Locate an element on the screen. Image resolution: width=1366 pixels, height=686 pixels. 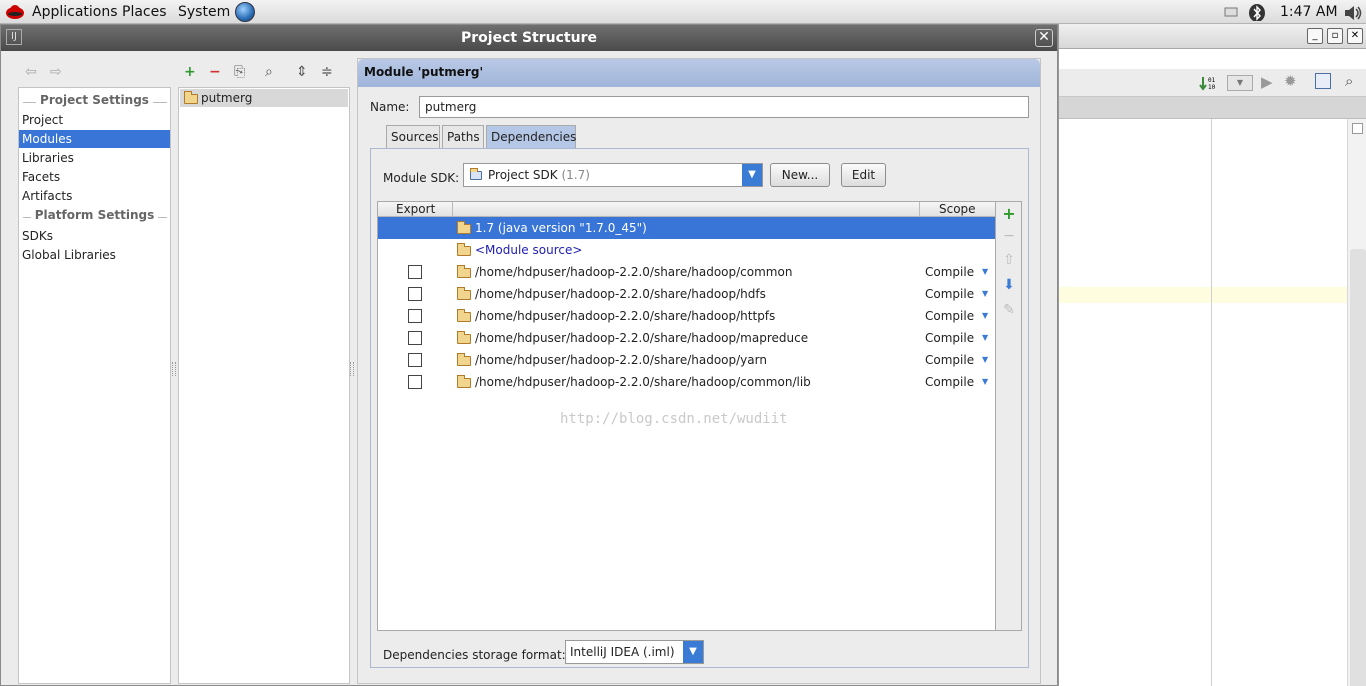
volume-icon is located at coordinates (1353, 12).